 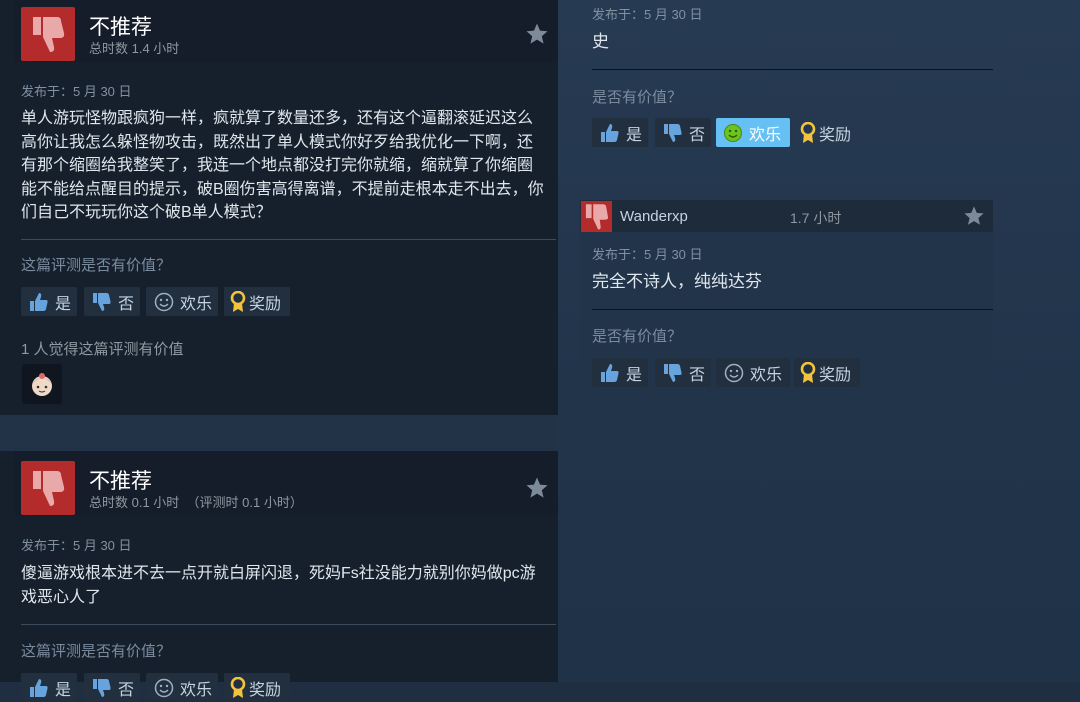 What do you see at coordinates (786, 216) in the screenshot?
I see `comment-header: Wanderxp 1.7 小时` at bounding box center [786, 216].